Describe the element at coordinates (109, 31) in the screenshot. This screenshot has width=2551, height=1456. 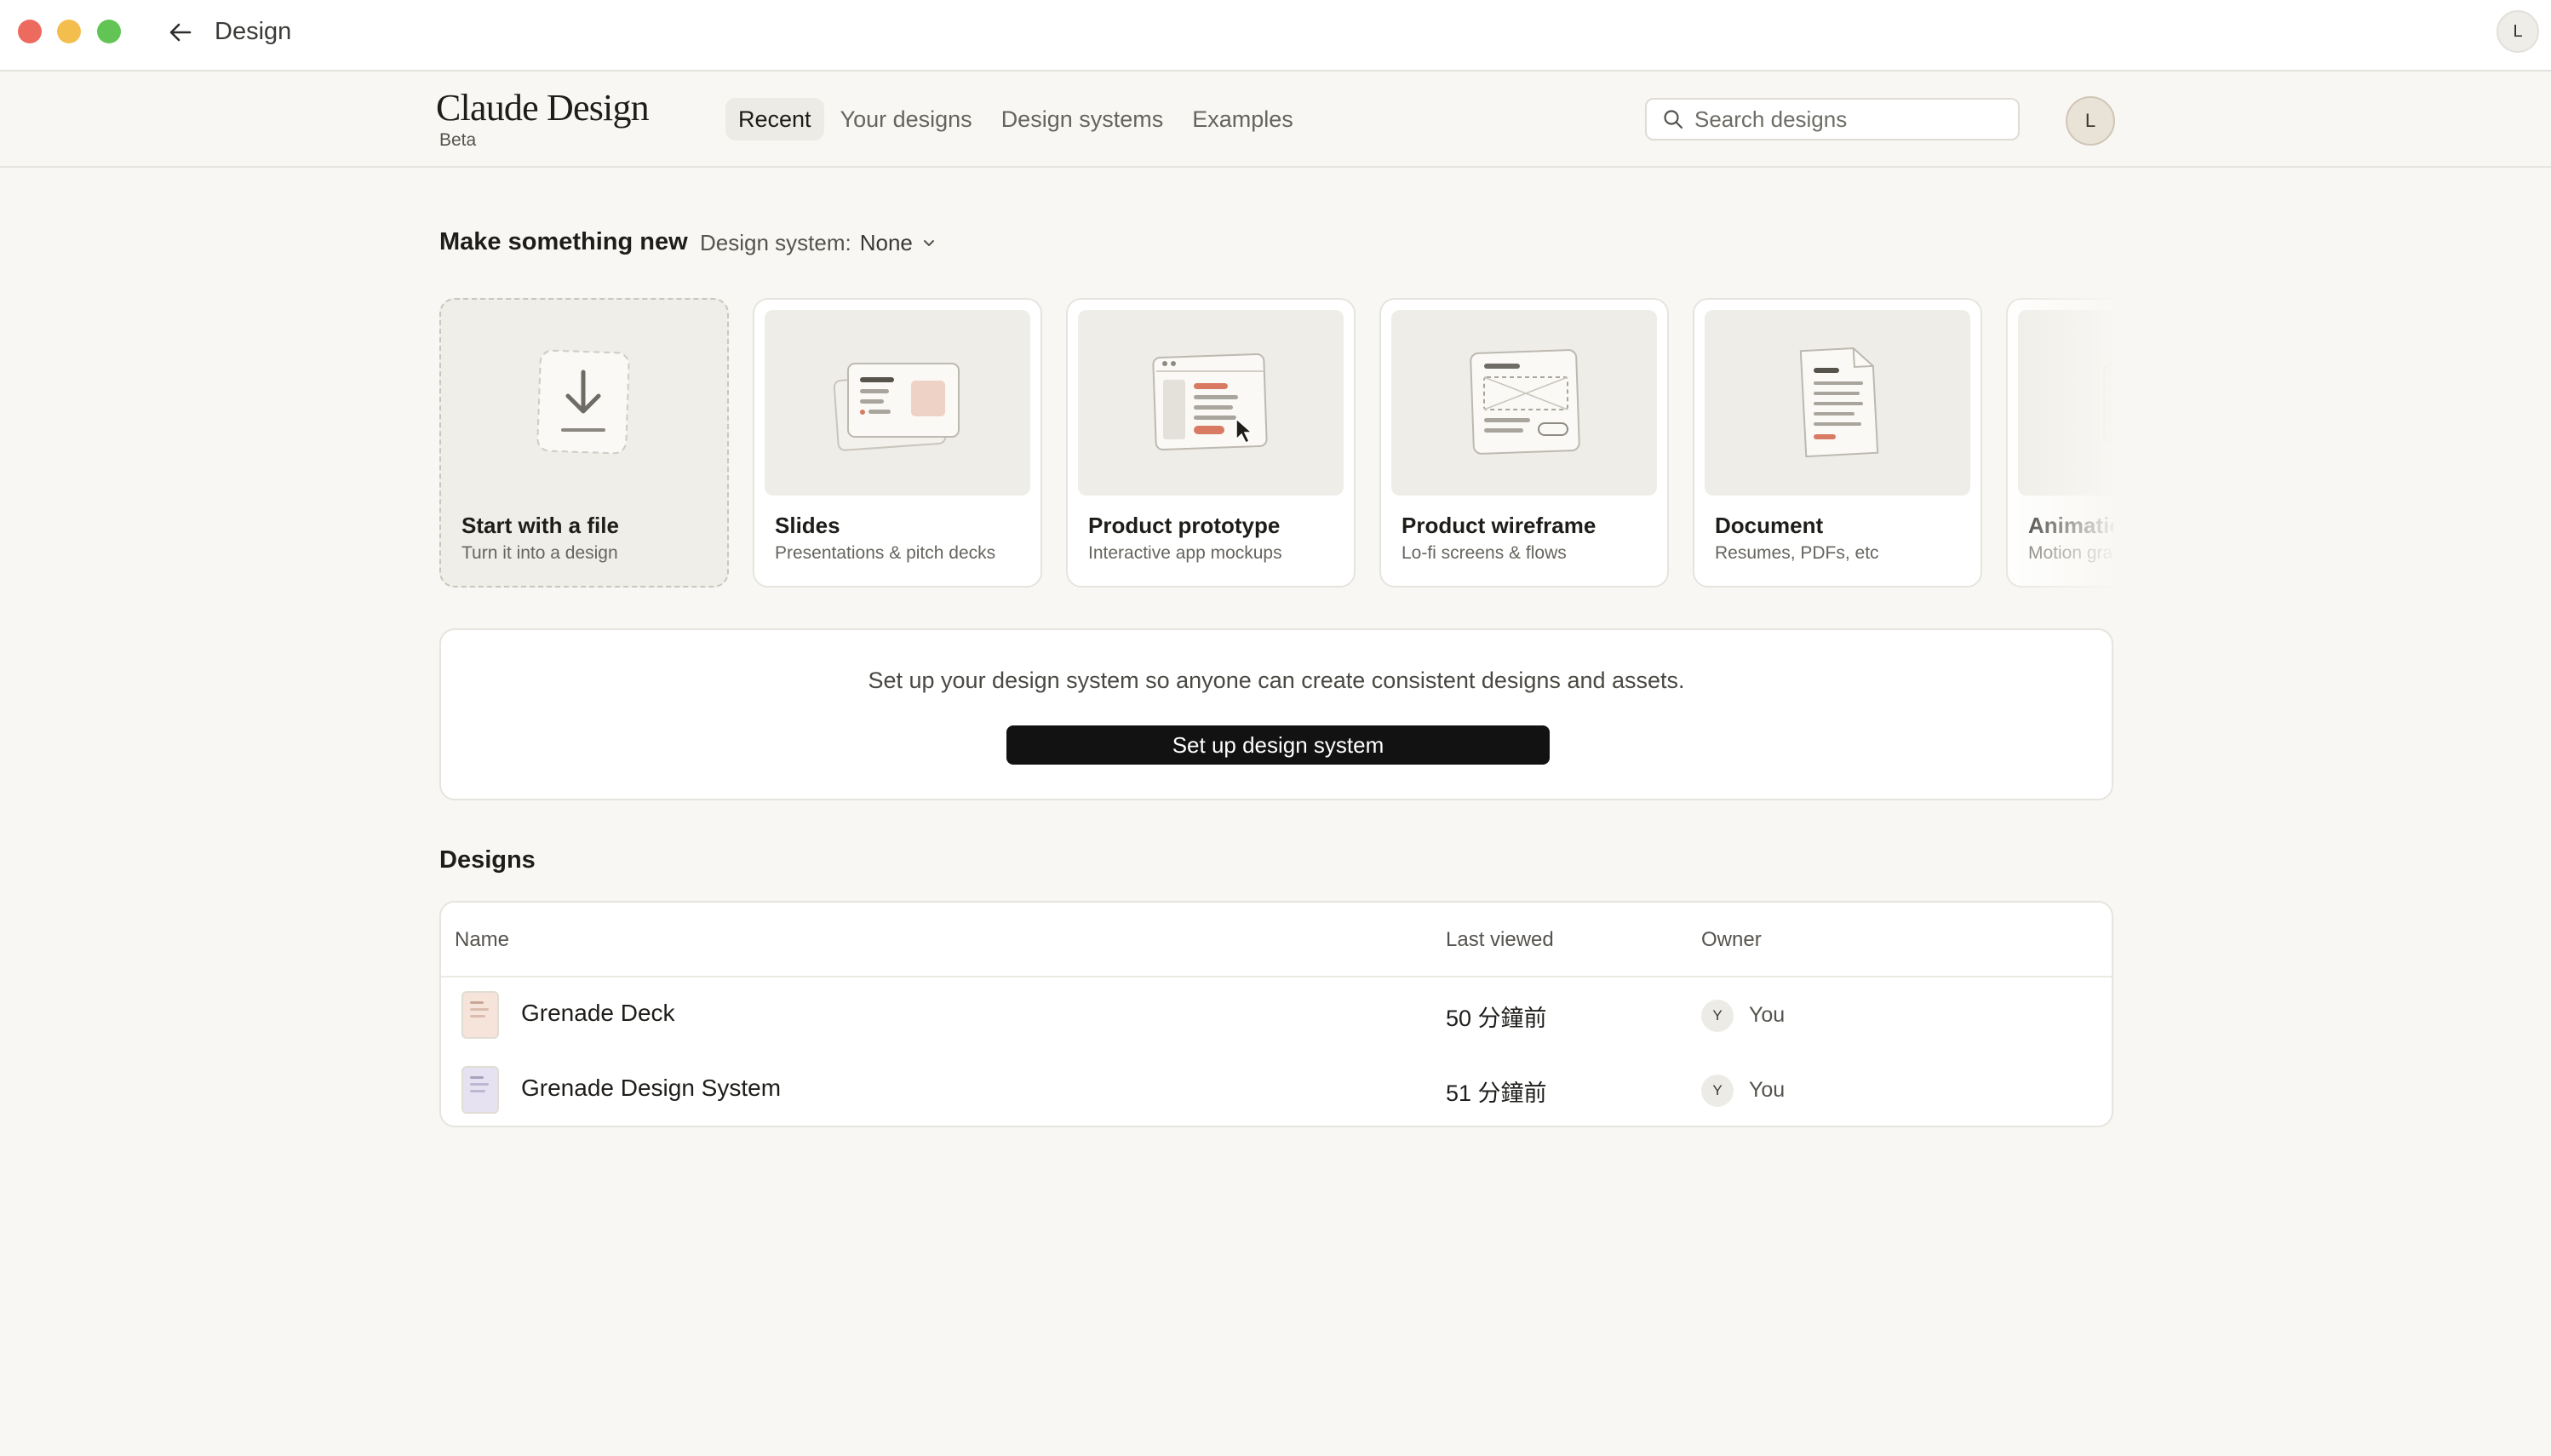
I see `zoom-window-button` at that location.